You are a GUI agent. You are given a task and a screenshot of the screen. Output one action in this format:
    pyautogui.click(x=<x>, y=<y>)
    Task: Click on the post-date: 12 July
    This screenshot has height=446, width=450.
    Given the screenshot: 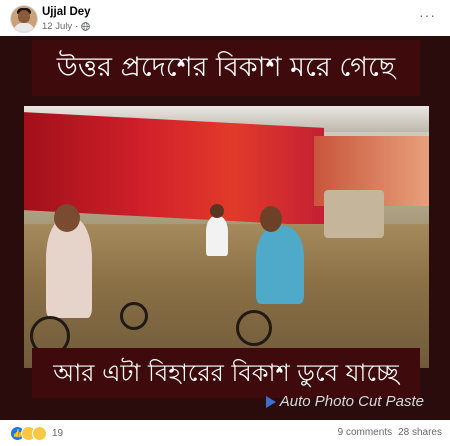 What is the action you would take?
    pyautogui.click(x=57, y=26)
    